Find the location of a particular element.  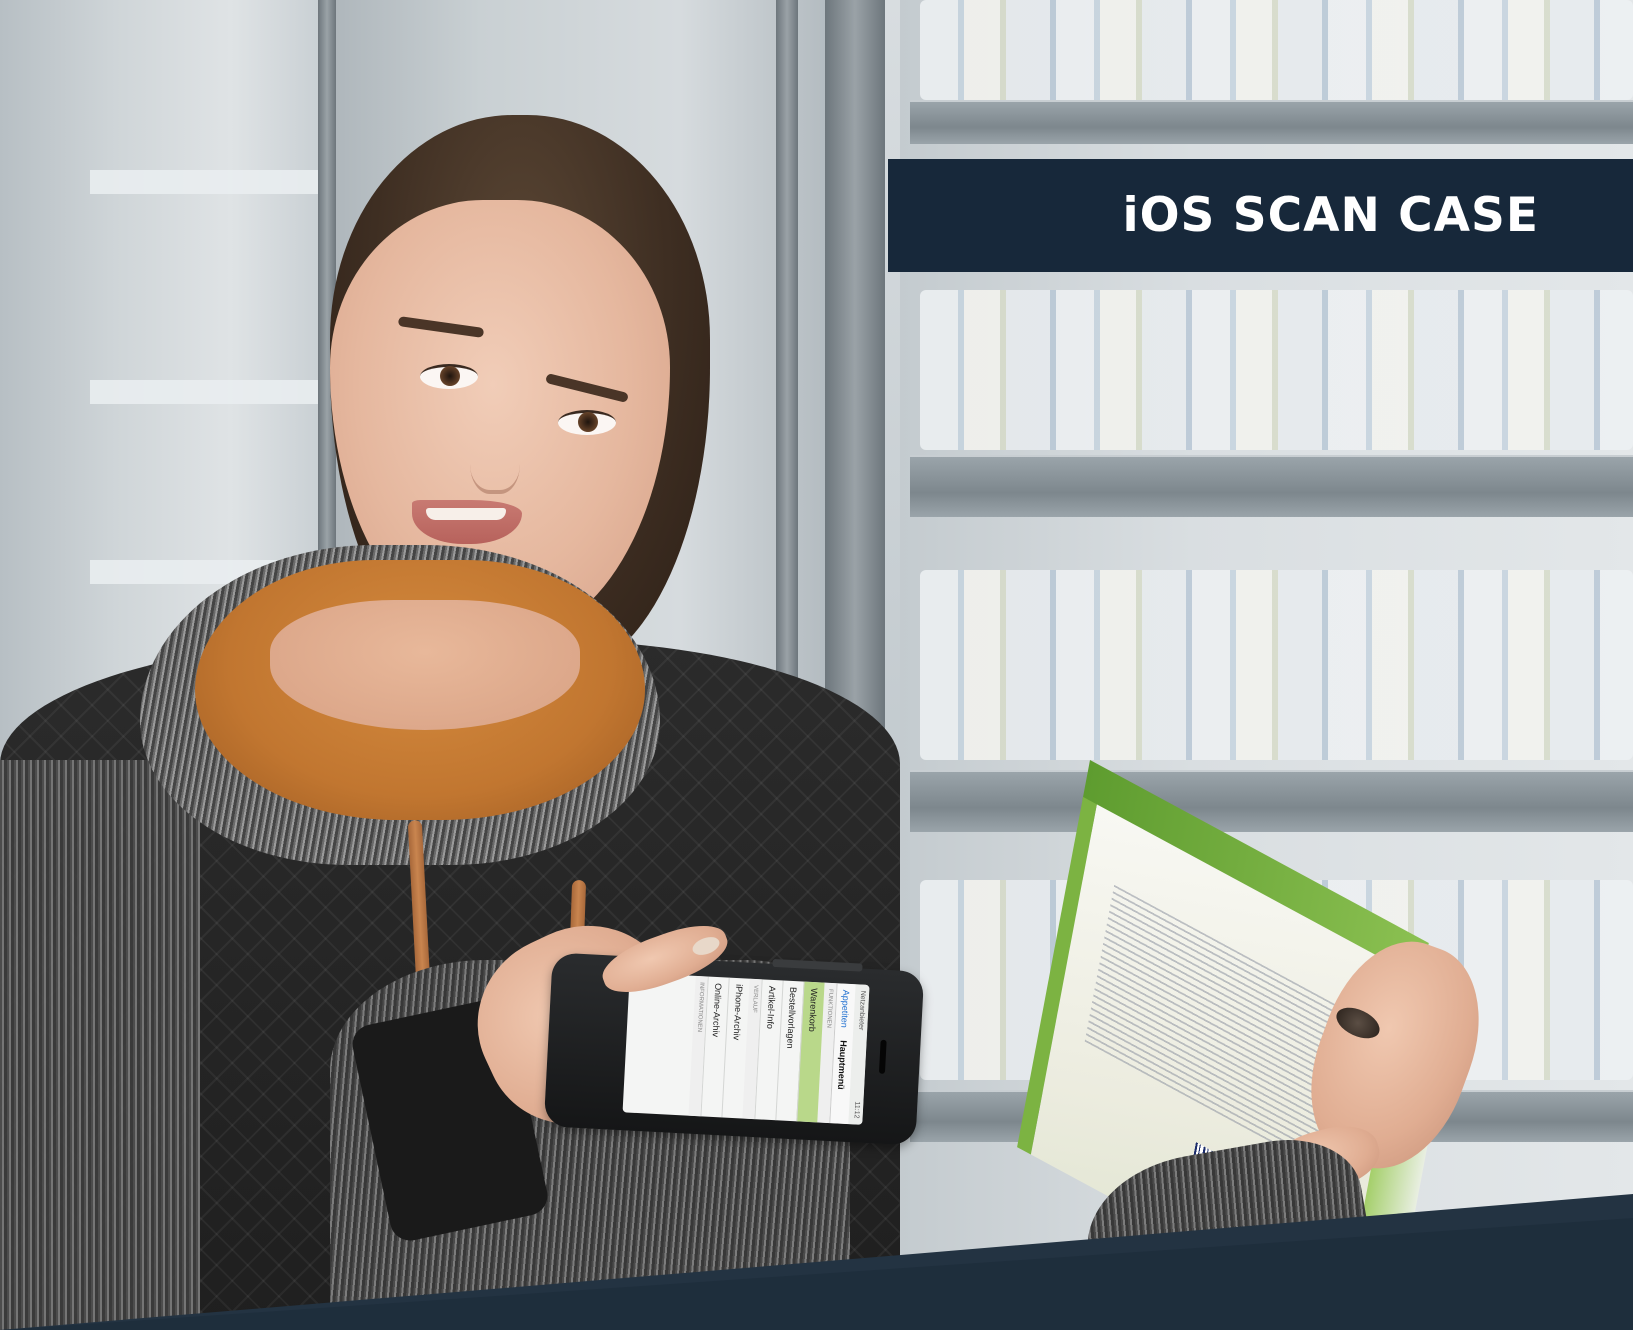

title-banner: iOS SCAN CASE is located at coordinates (1260, 215).